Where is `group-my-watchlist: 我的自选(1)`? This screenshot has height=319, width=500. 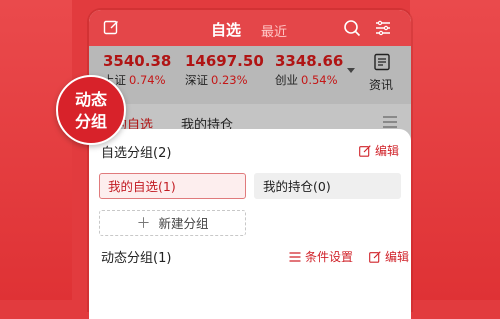 group-my-watchlist: 我的自选(1) is located at coordinates (172, 186).